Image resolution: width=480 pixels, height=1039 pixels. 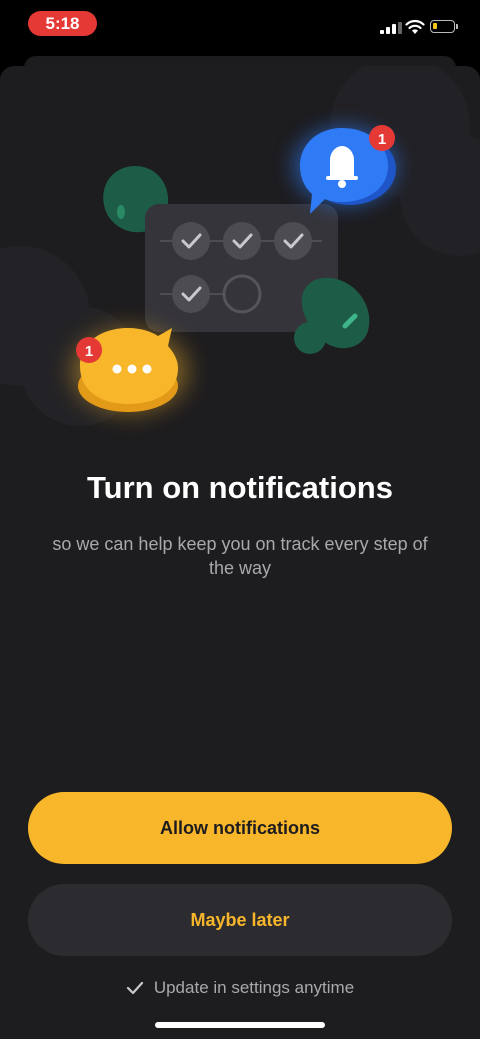 What do you see at coordinates (391, 28) in the screenshot?
I see `signal-icon` at bounding box center [391, 28].